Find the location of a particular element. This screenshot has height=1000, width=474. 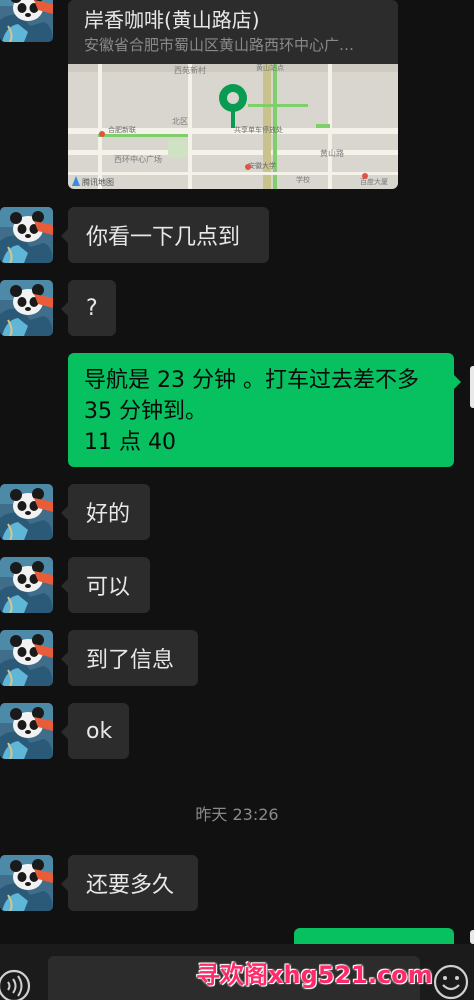

message-bubble: 可以 is located at coordinates (105, 585).